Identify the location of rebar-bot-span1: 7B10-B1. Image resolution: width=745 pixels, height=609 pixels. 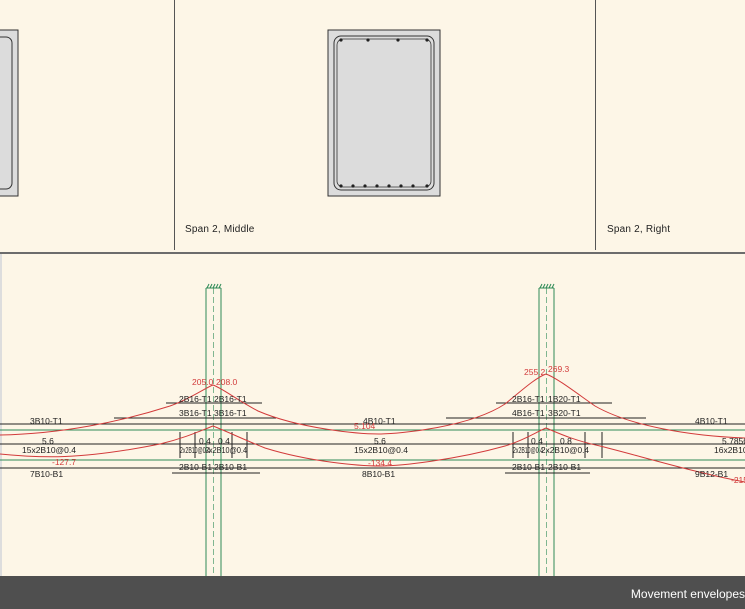
(46, 474).